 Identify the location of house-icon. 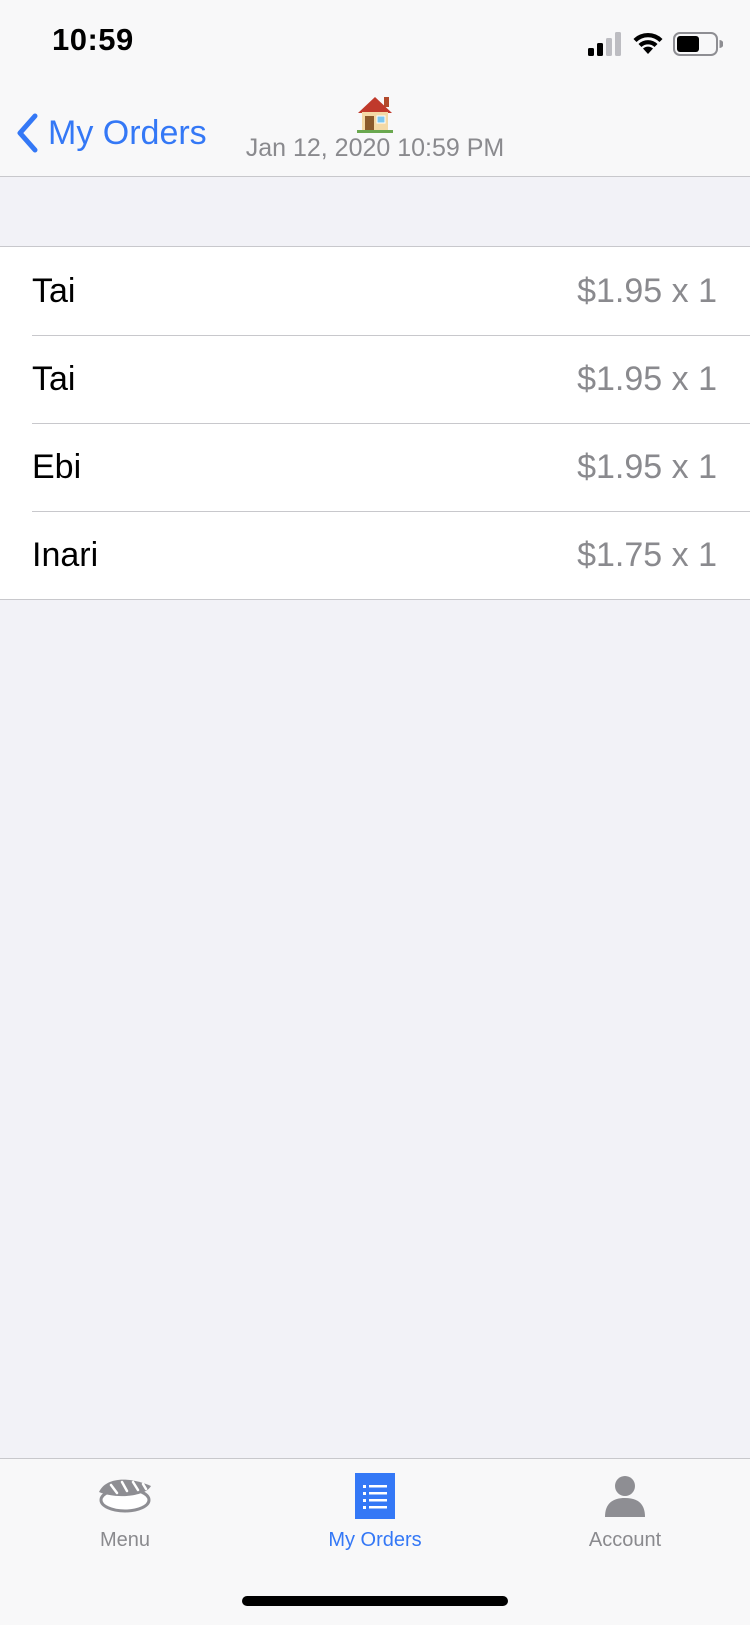
(375, 115).